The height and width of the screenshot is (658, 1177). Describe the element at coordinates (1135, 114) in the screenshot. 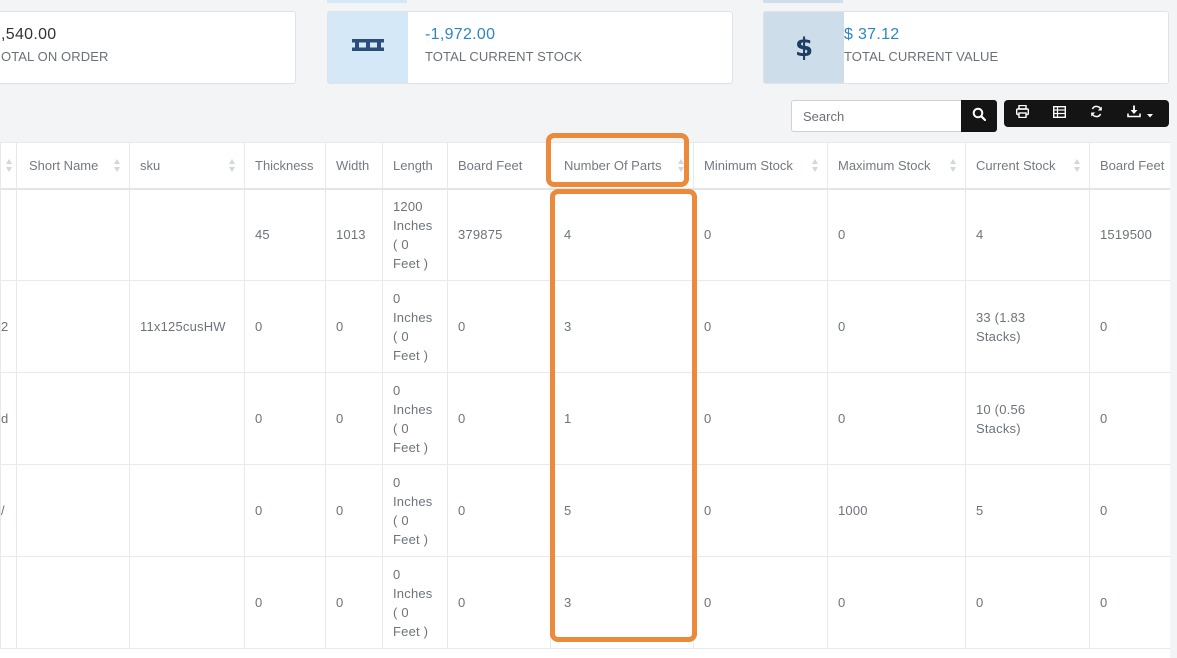

I see `download-icon` at that location.